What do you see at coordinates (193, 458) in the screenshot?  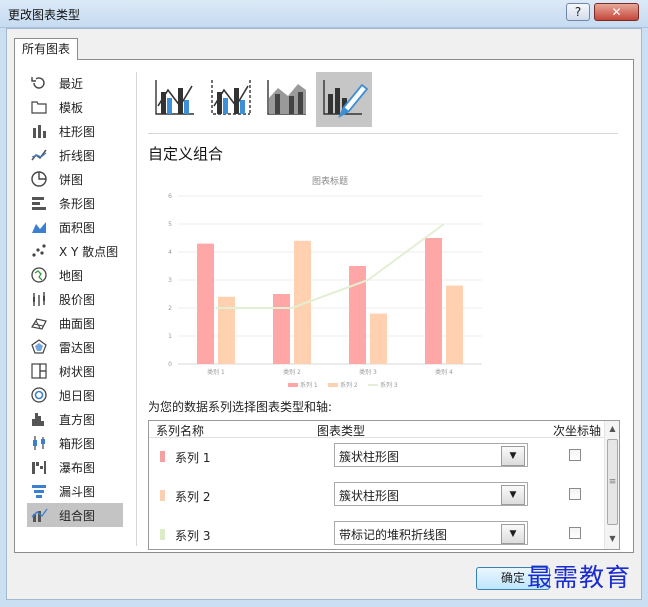 I see `series-name: 系列 1` at bounding box center [193, 458].